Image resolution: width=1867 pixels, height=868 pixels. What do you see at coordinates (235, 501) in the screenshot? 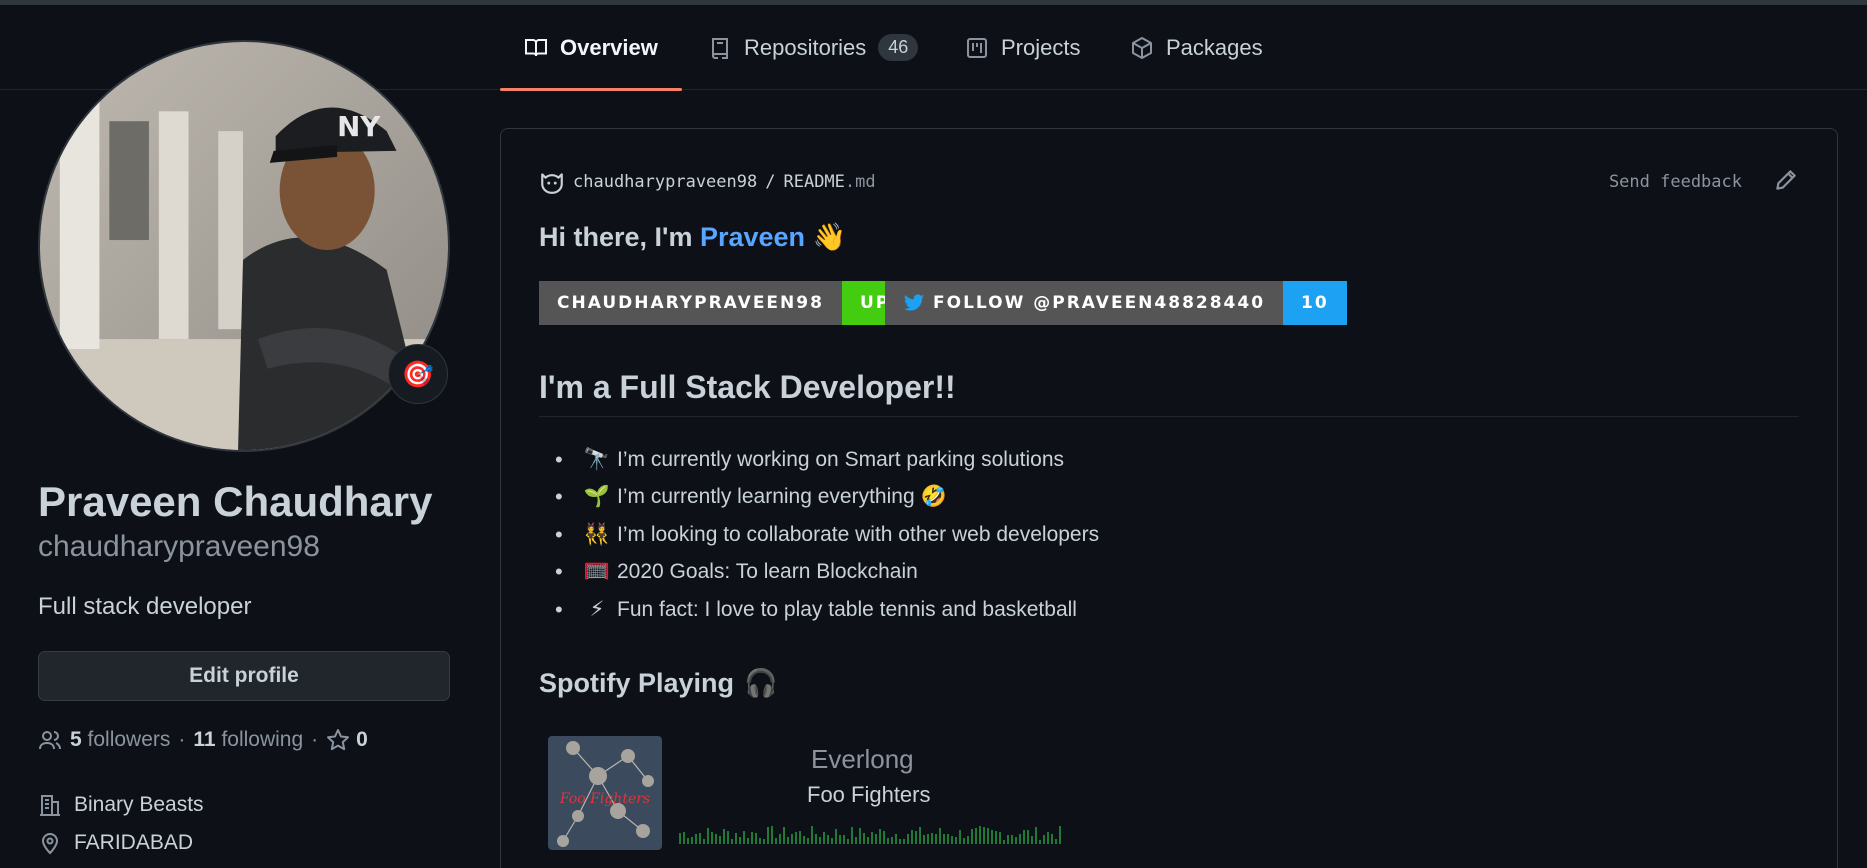
I see `profile-full-name: Praveen Chaudhary` at bounding box center [235, 501].